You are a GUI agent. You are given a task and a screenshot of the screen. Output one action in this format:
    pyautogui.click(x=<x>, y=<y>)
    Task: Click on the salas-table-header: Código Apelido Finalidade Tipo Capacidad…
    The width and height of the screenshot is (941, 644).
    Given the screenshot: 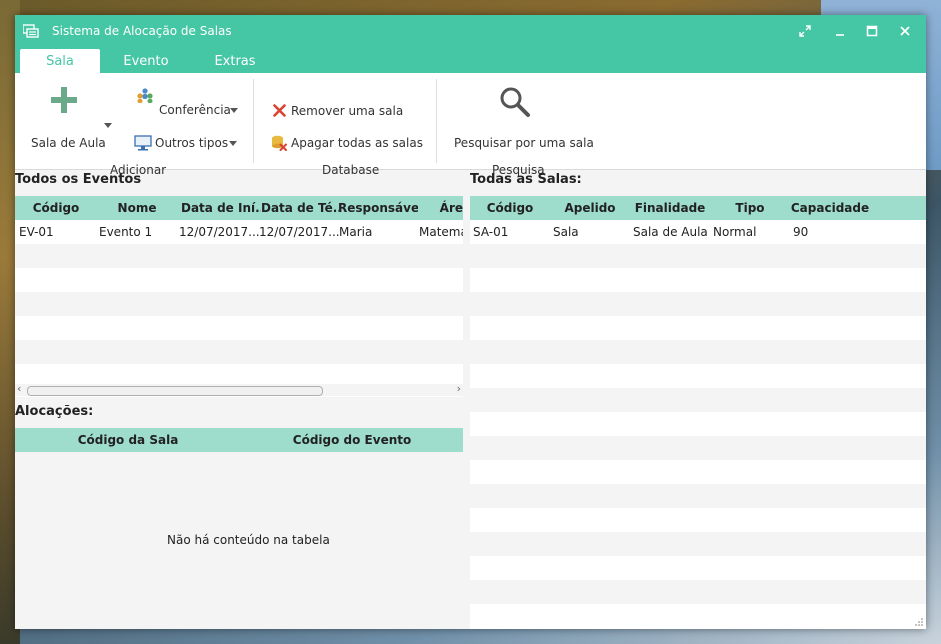 What is the action you would take?
    pyautogui.click(x=698, y=208)
    